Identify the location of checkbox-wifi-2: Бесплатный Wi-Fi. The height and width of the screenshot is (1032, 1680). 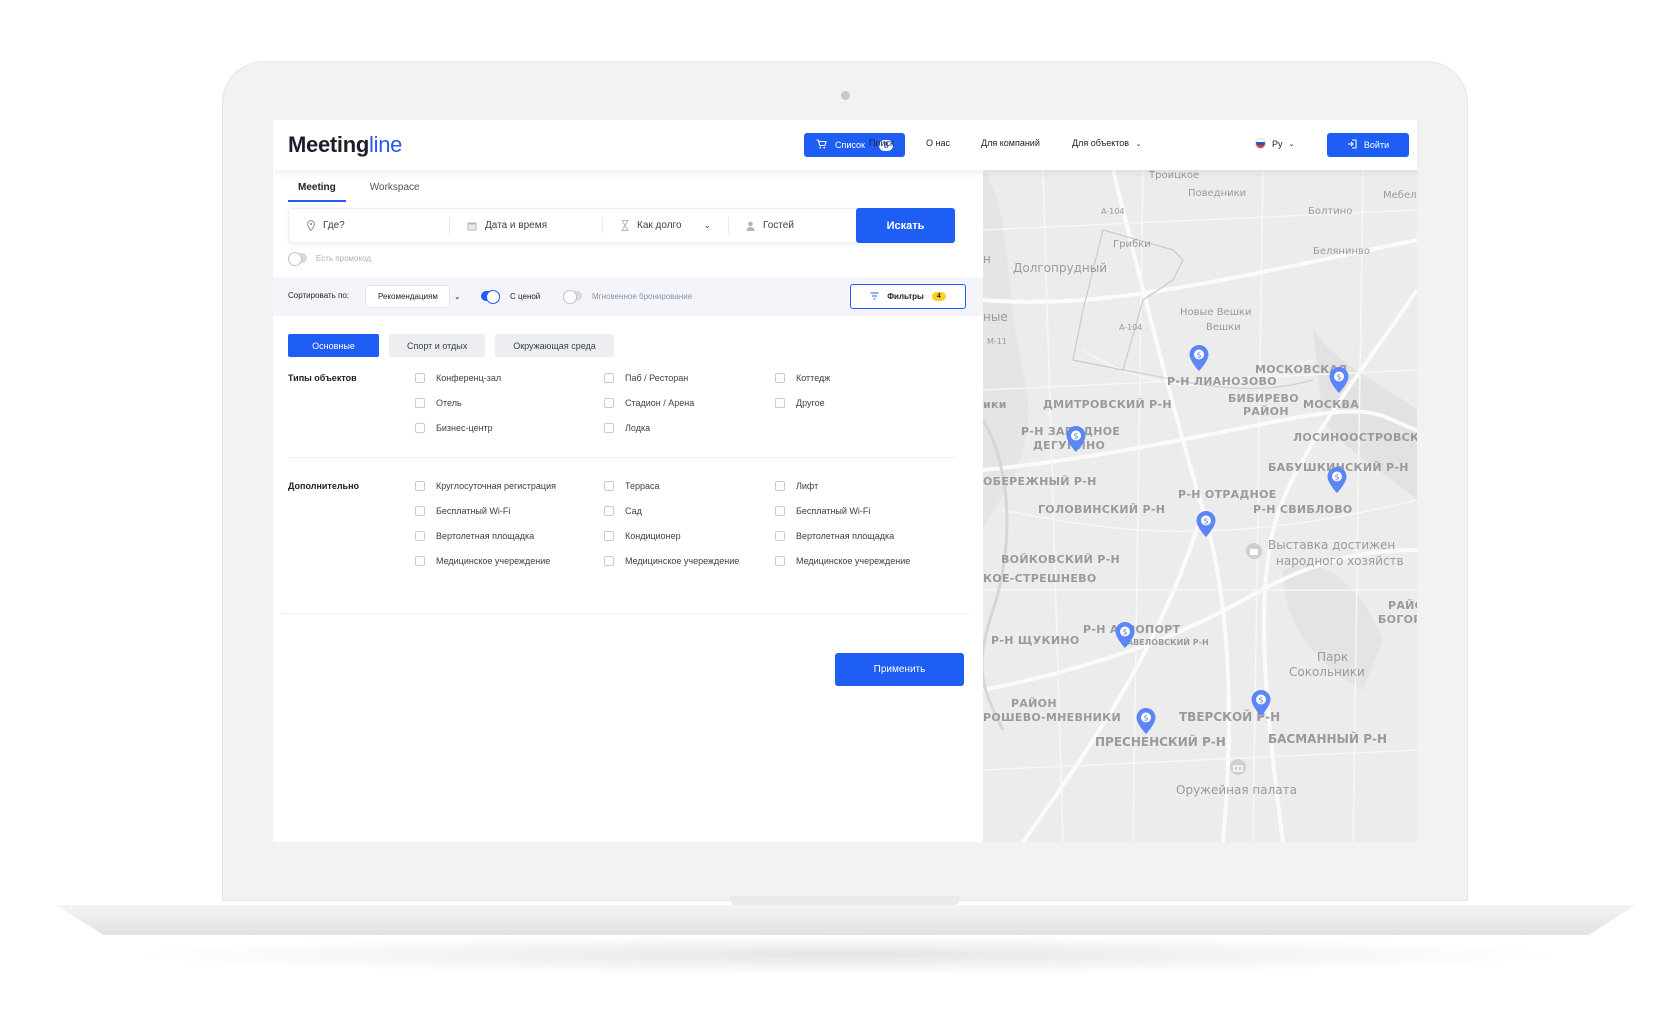
(822, 511).